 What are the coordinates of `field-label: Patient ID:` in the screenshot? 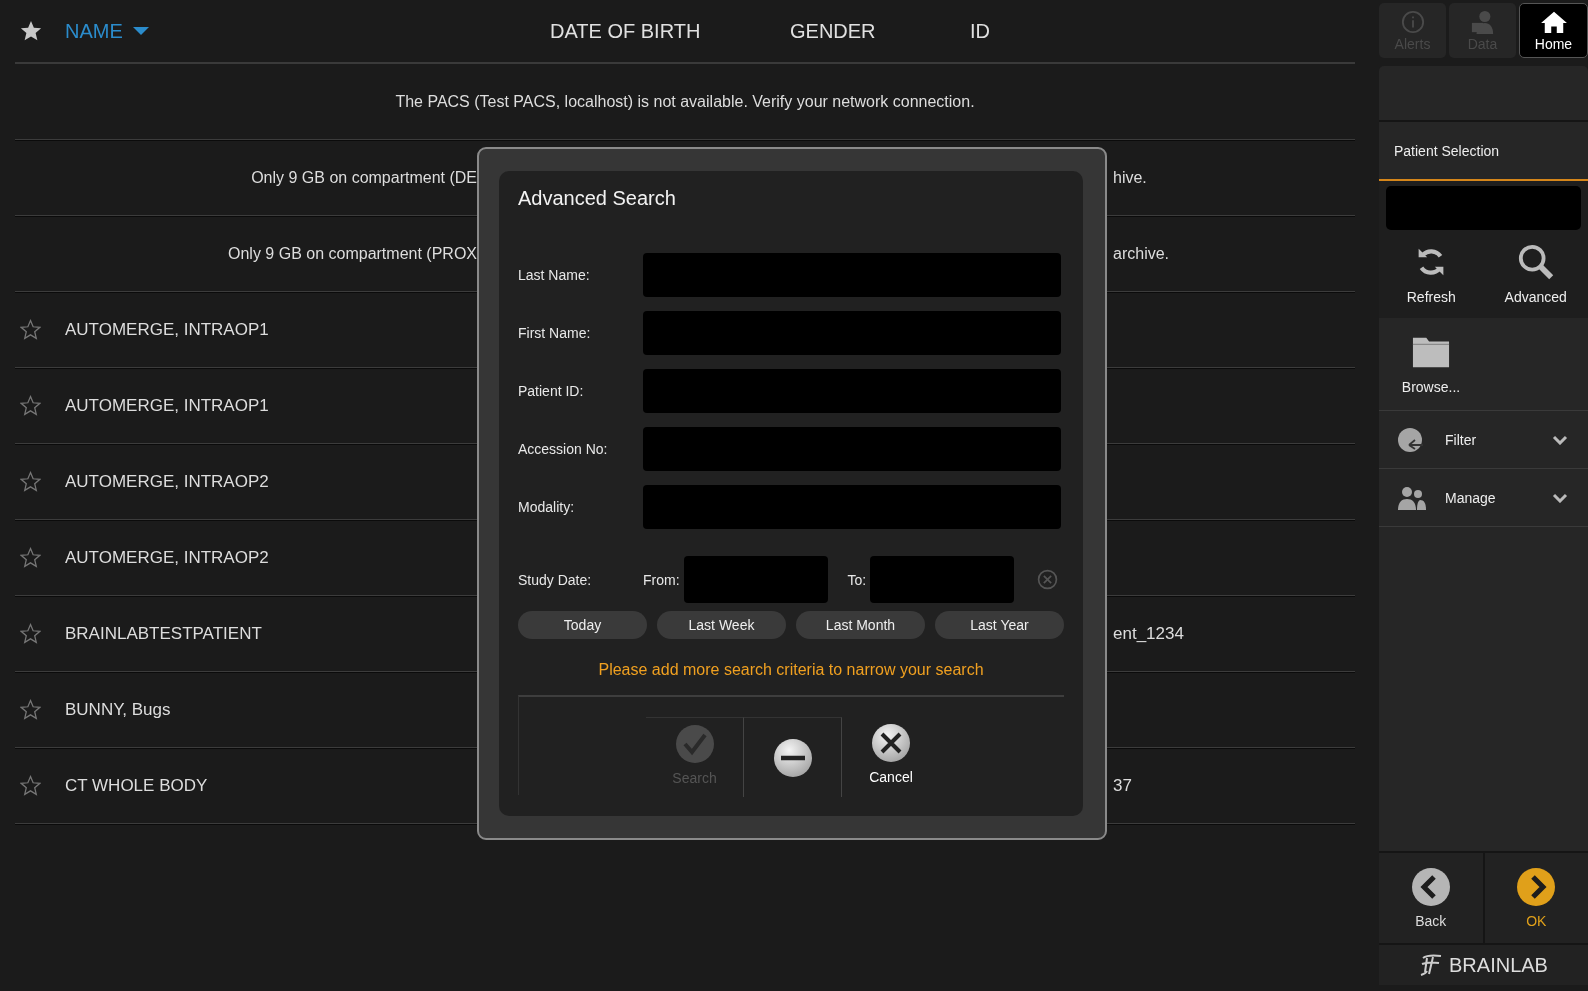 It's located at (551, 391).